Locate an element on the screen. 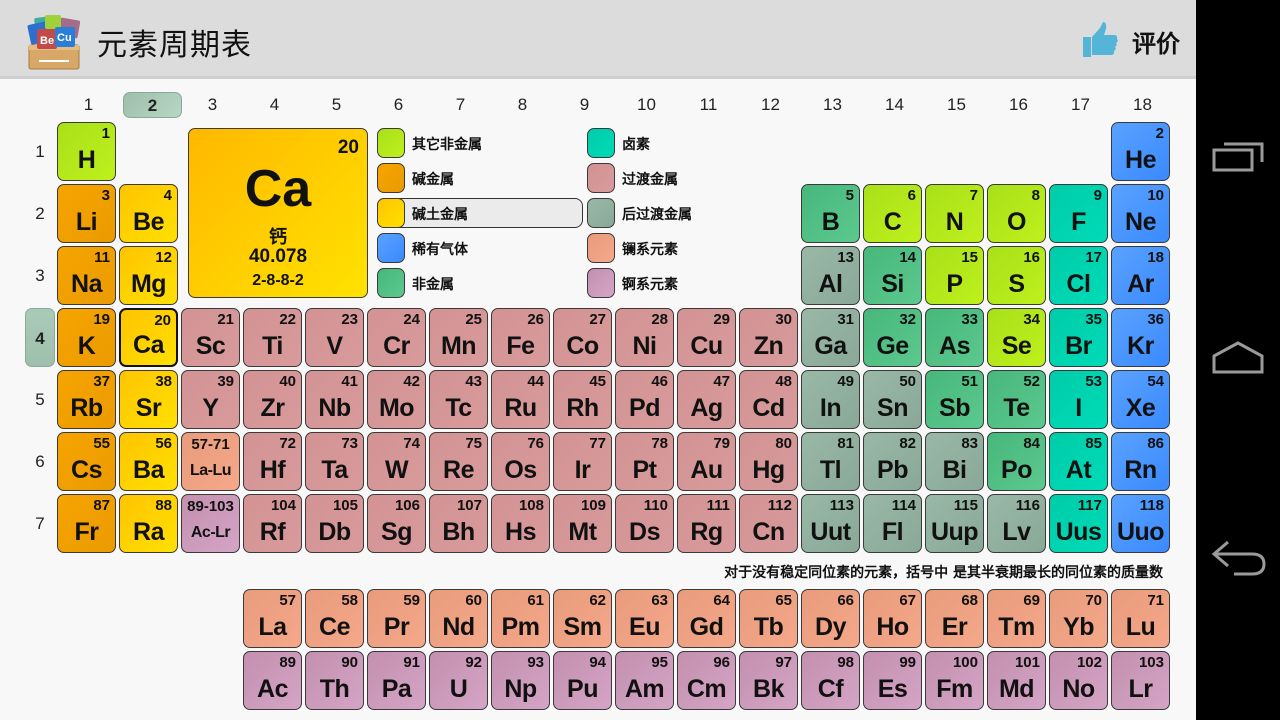 The width and height of the screenshot is (1280, 720). element-cell-ta: 73 Ta is located at coordinates (334, 461).